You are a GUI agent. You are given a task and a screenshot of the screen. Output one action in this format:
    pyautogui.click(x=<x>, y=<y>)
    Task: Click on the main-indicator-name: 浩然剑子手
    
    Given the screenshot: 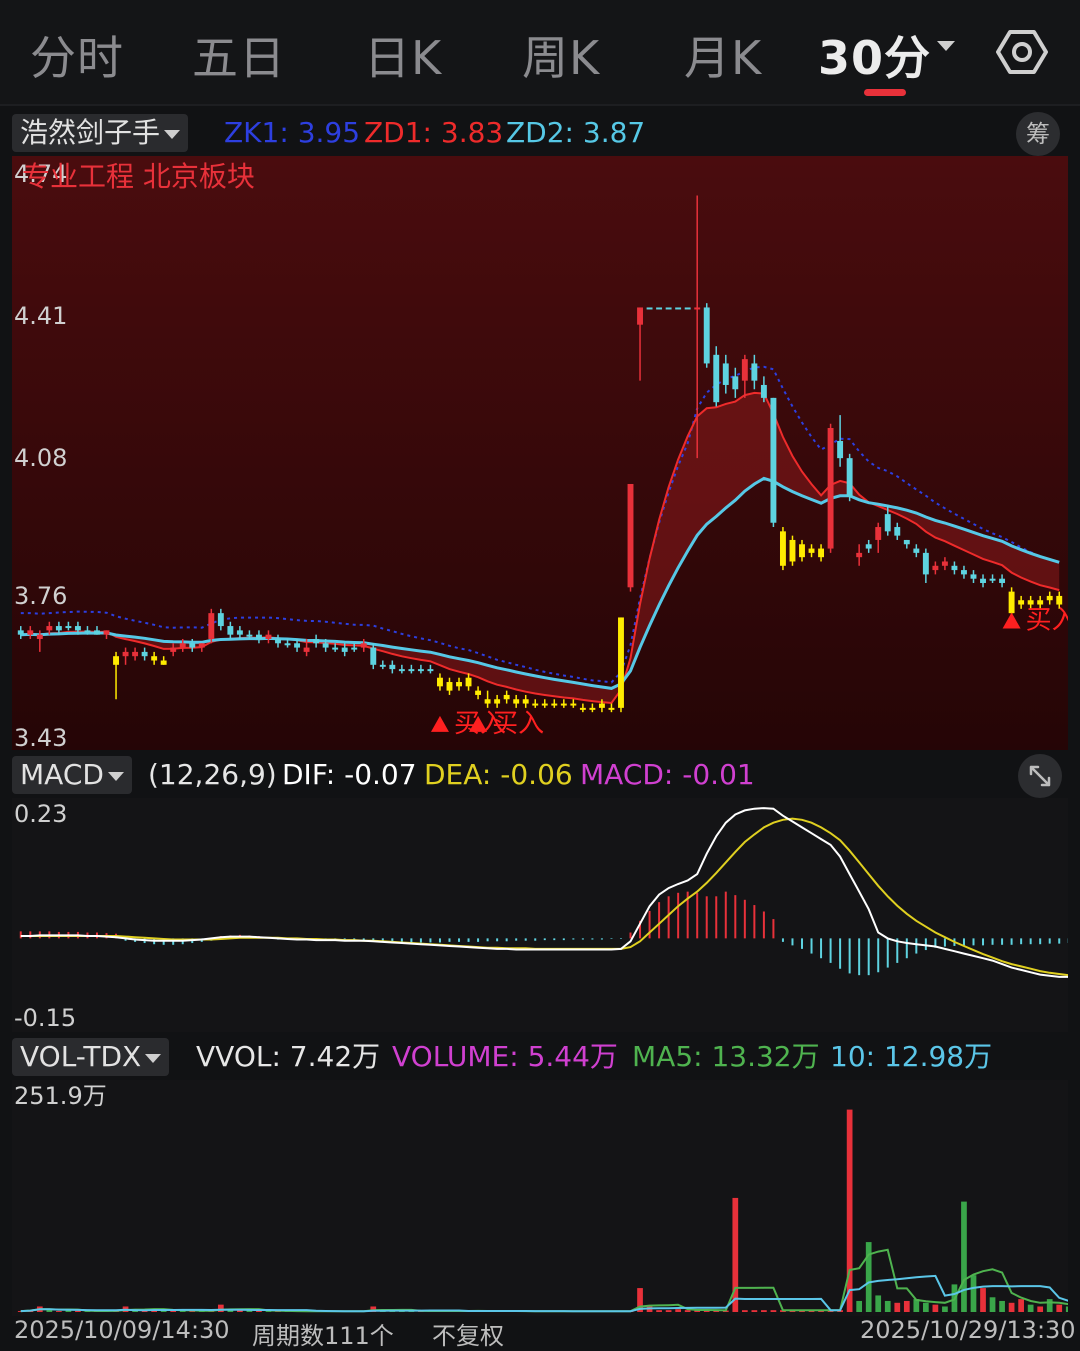 What is the action you would take?
    pyautogui.click(x=90, y=132)
    